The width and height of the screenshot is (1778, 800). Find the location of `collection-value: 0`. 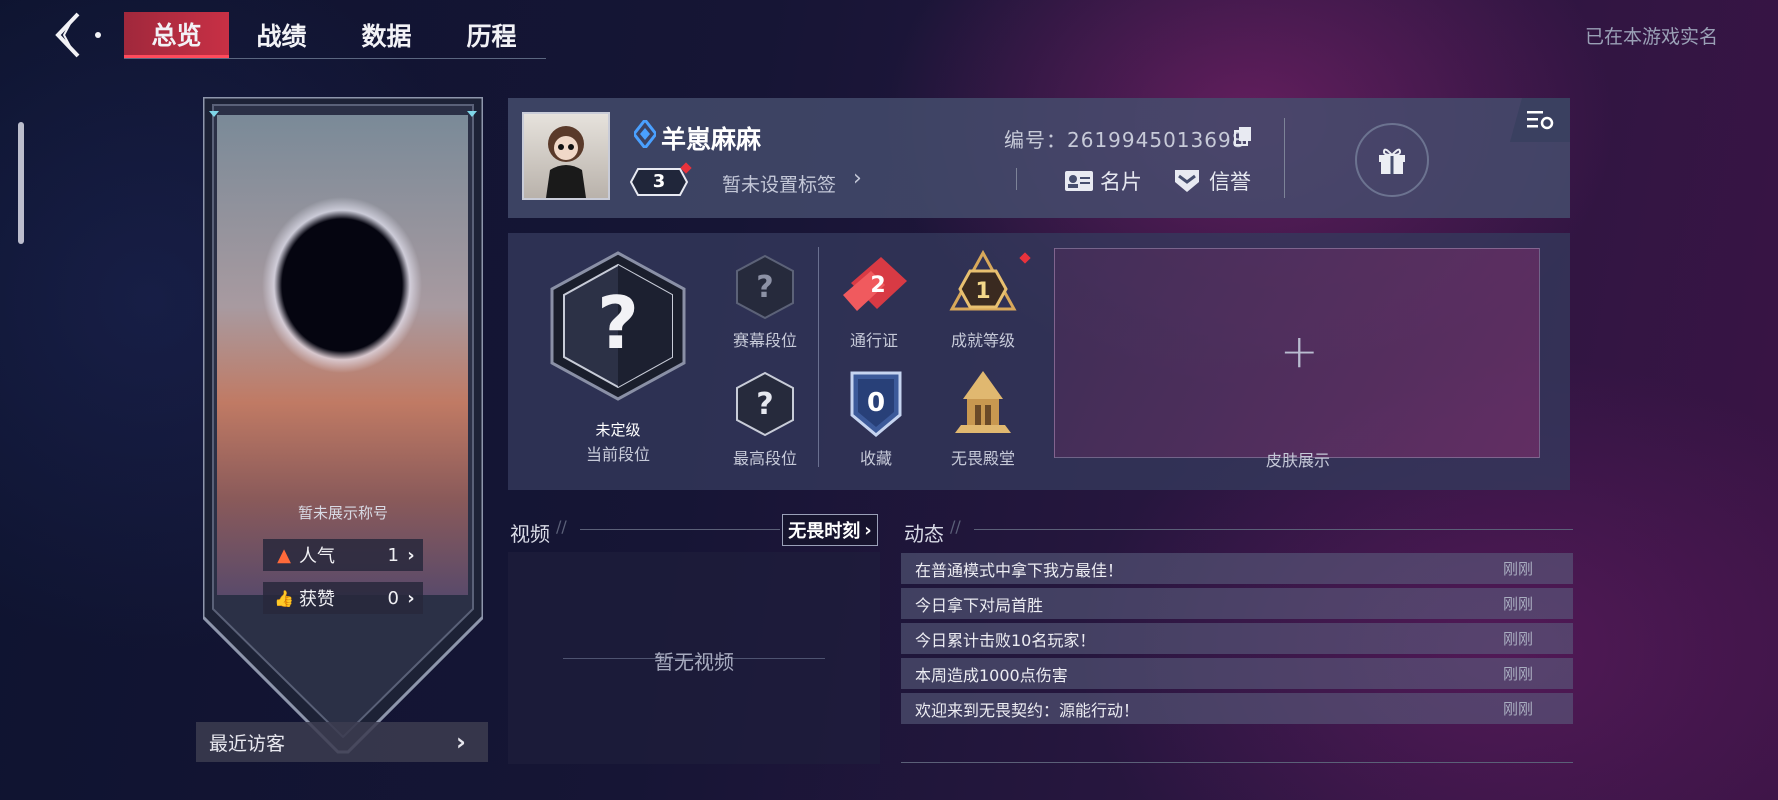

collection-value: 0 is located at coordinates (876, 403).